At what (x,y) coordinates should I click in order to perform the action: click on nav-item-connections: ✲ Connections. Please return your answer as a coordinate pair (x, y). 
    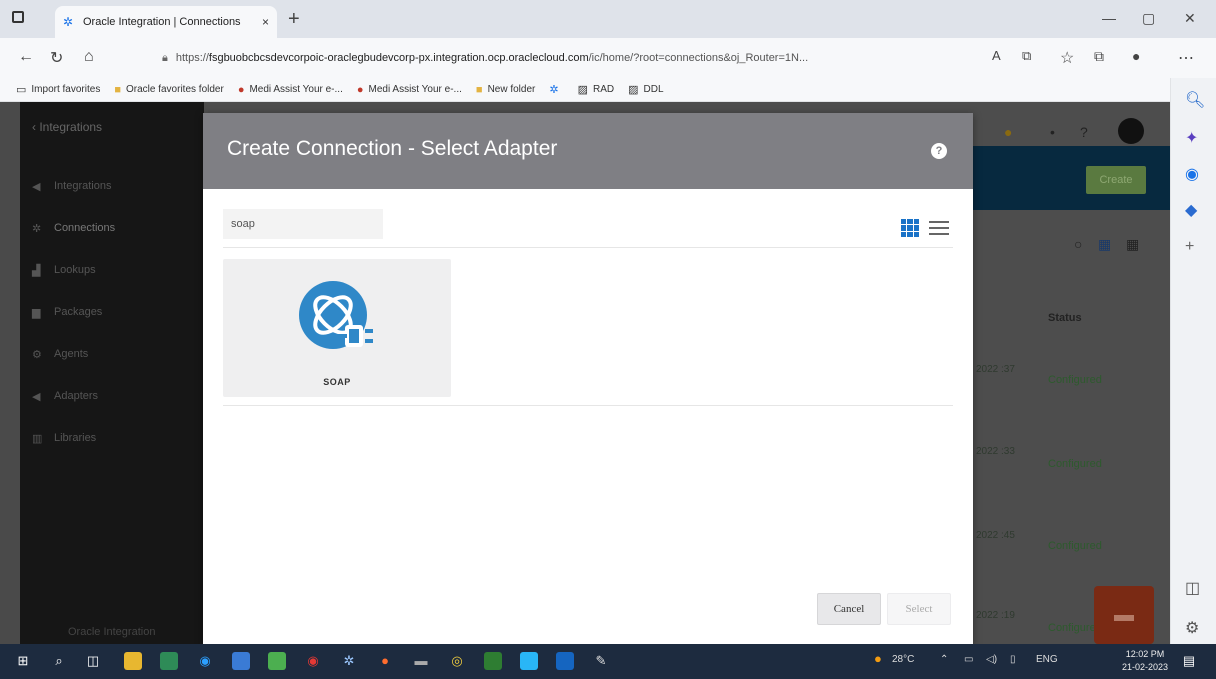
    Looking at the image, I should click on (118, 228).